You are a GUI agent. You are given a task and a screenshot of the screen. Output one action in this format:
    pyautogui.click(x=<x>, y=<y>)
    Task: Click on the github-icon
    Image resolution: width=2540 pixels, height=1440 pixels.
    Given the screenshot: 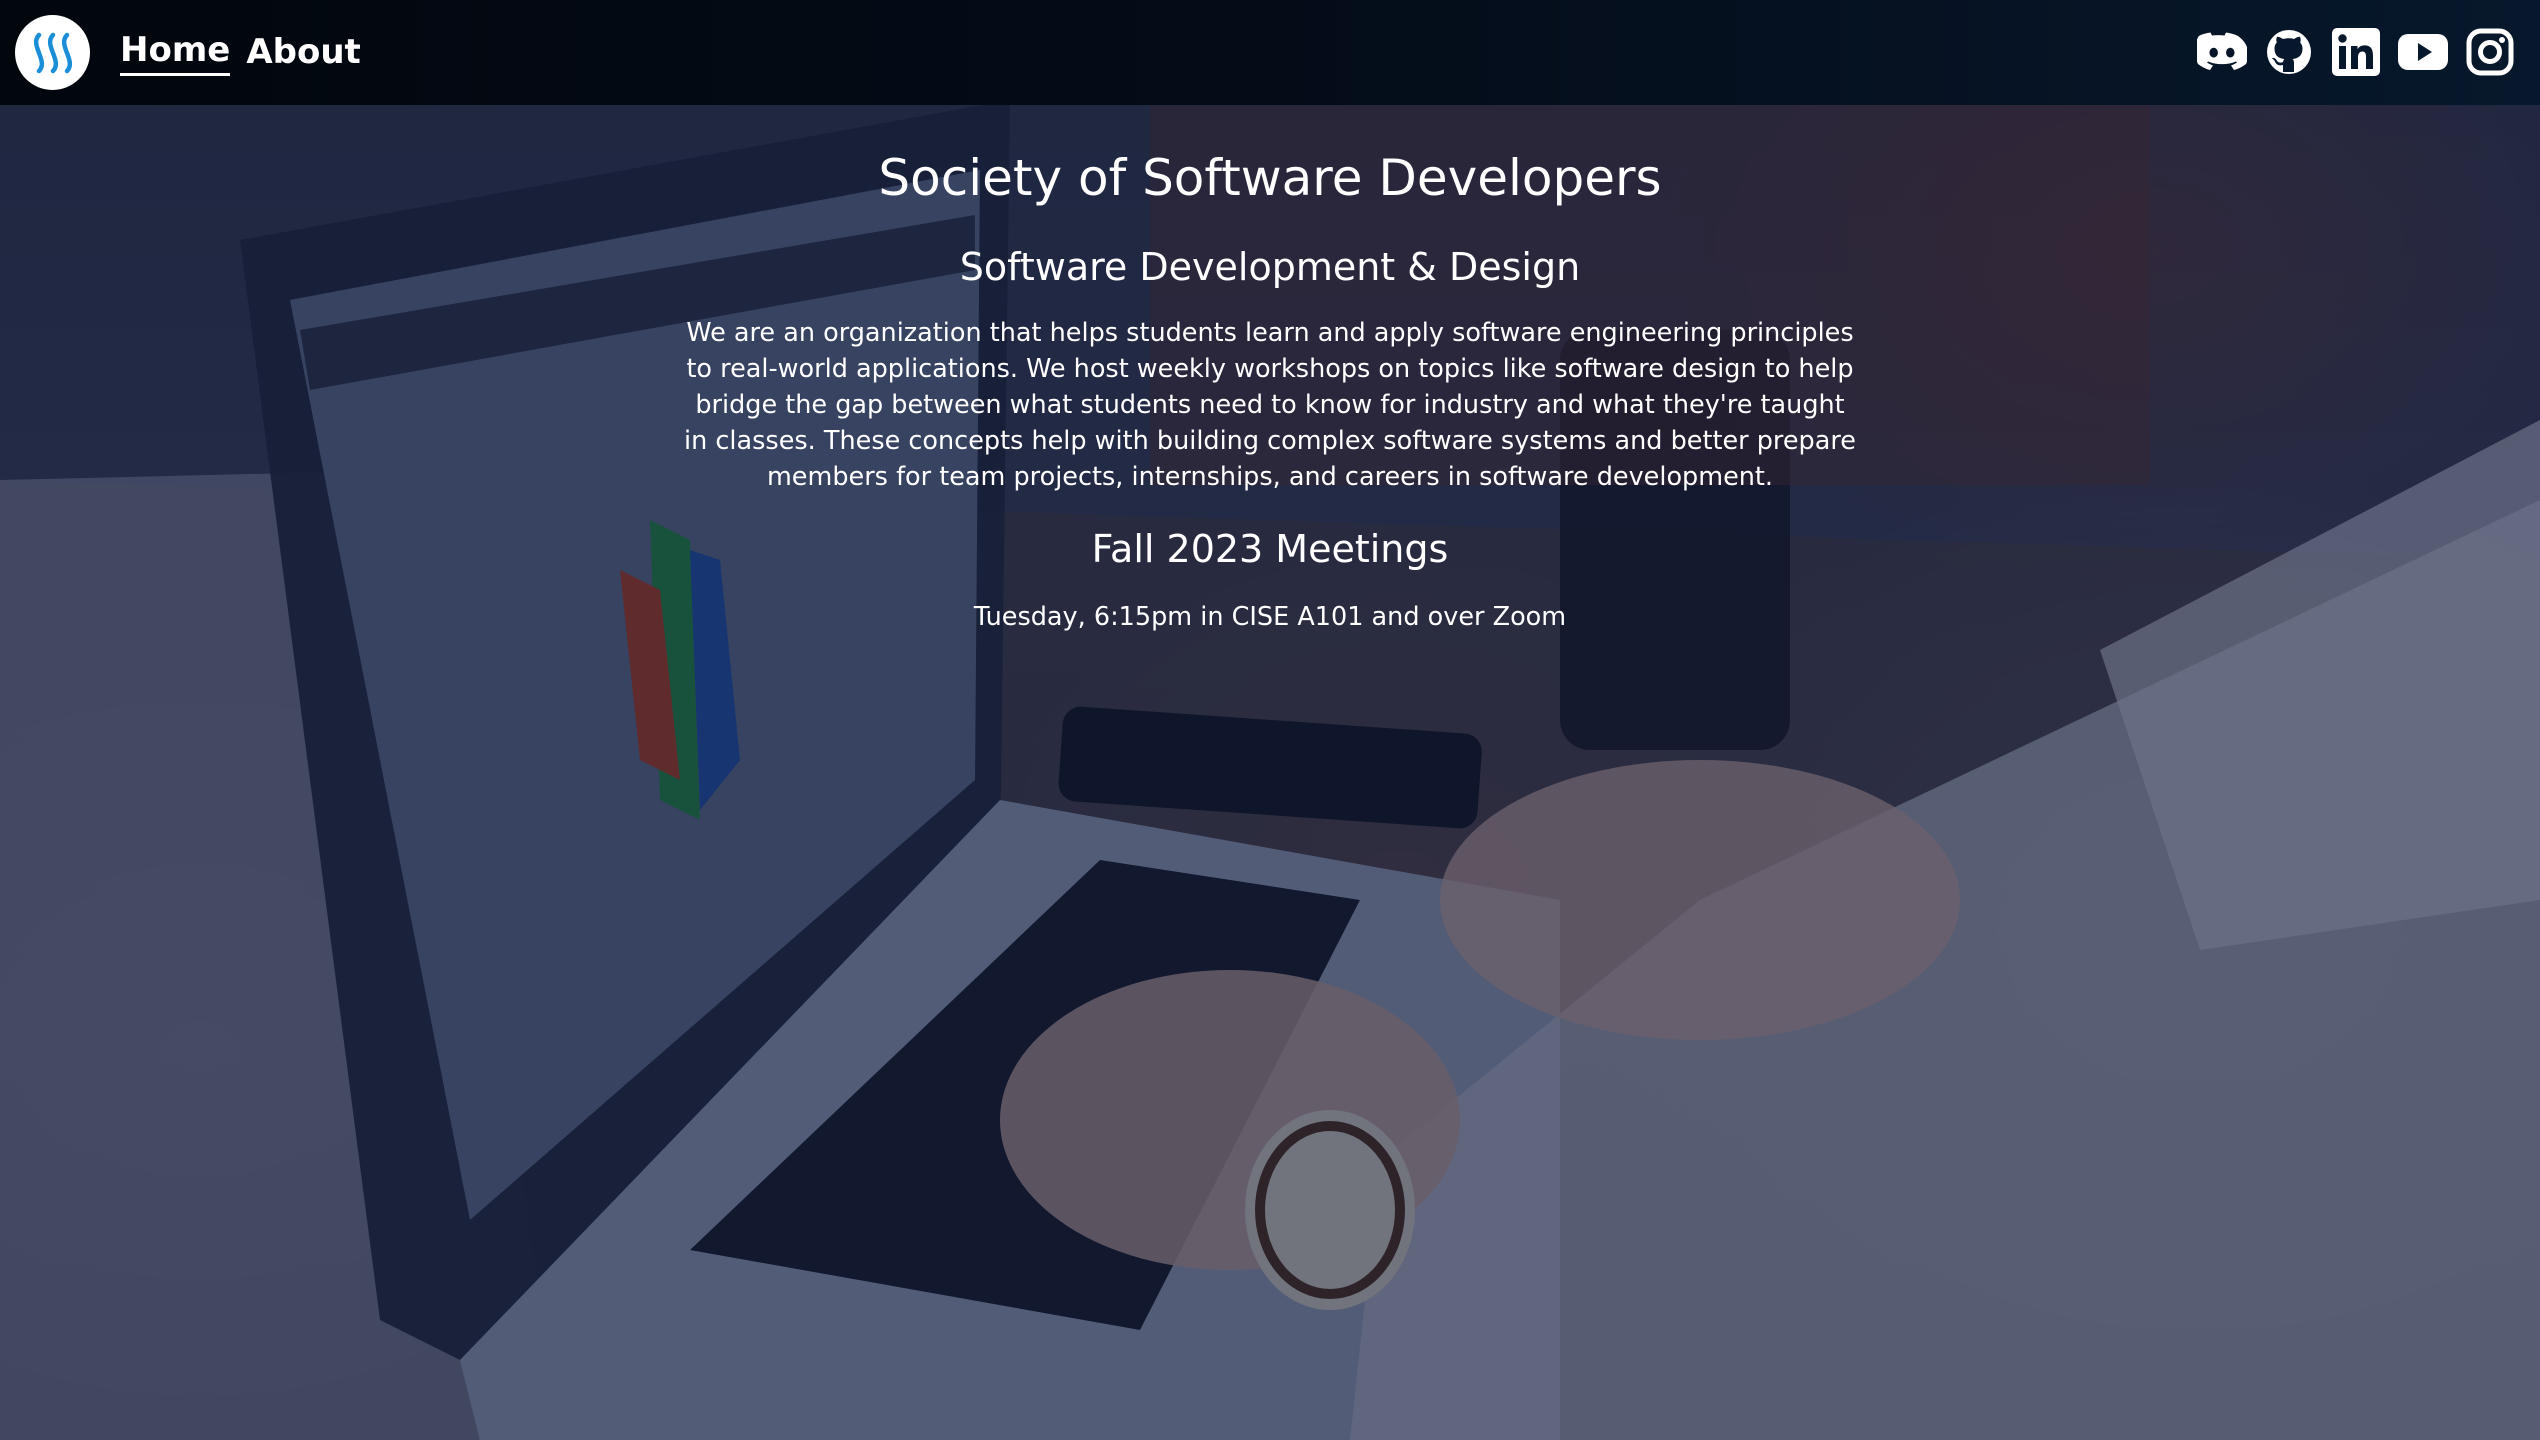 What is the action you would take?
    pyautogui.click(x=2289, y=52)
    